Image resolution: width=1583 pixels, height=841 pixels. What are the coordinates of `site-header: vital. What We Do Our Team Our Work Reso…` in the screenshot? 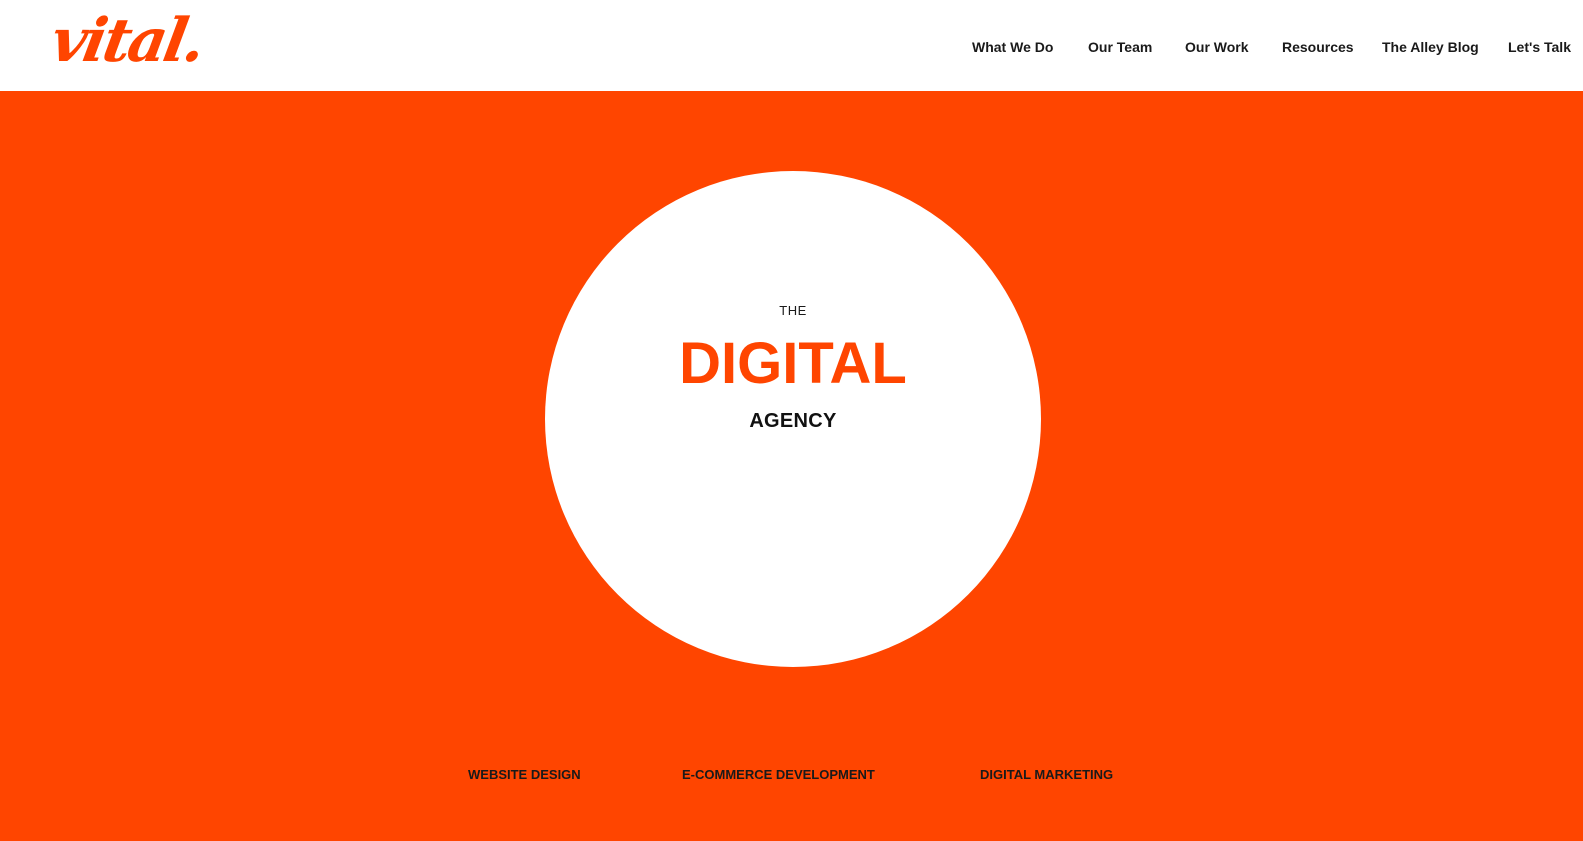 It's located at (791, 45).